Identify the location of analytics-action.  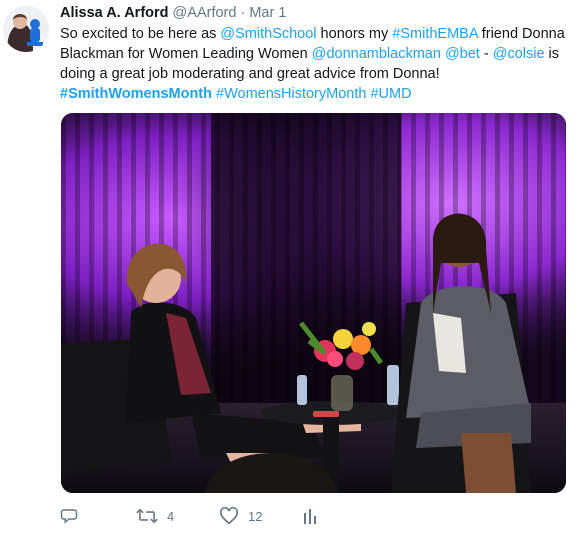
(310, 516).